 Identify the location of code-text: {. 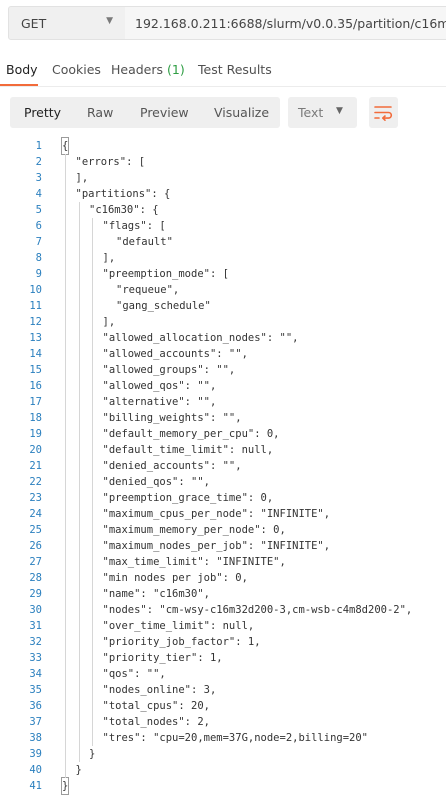
(65, 146).